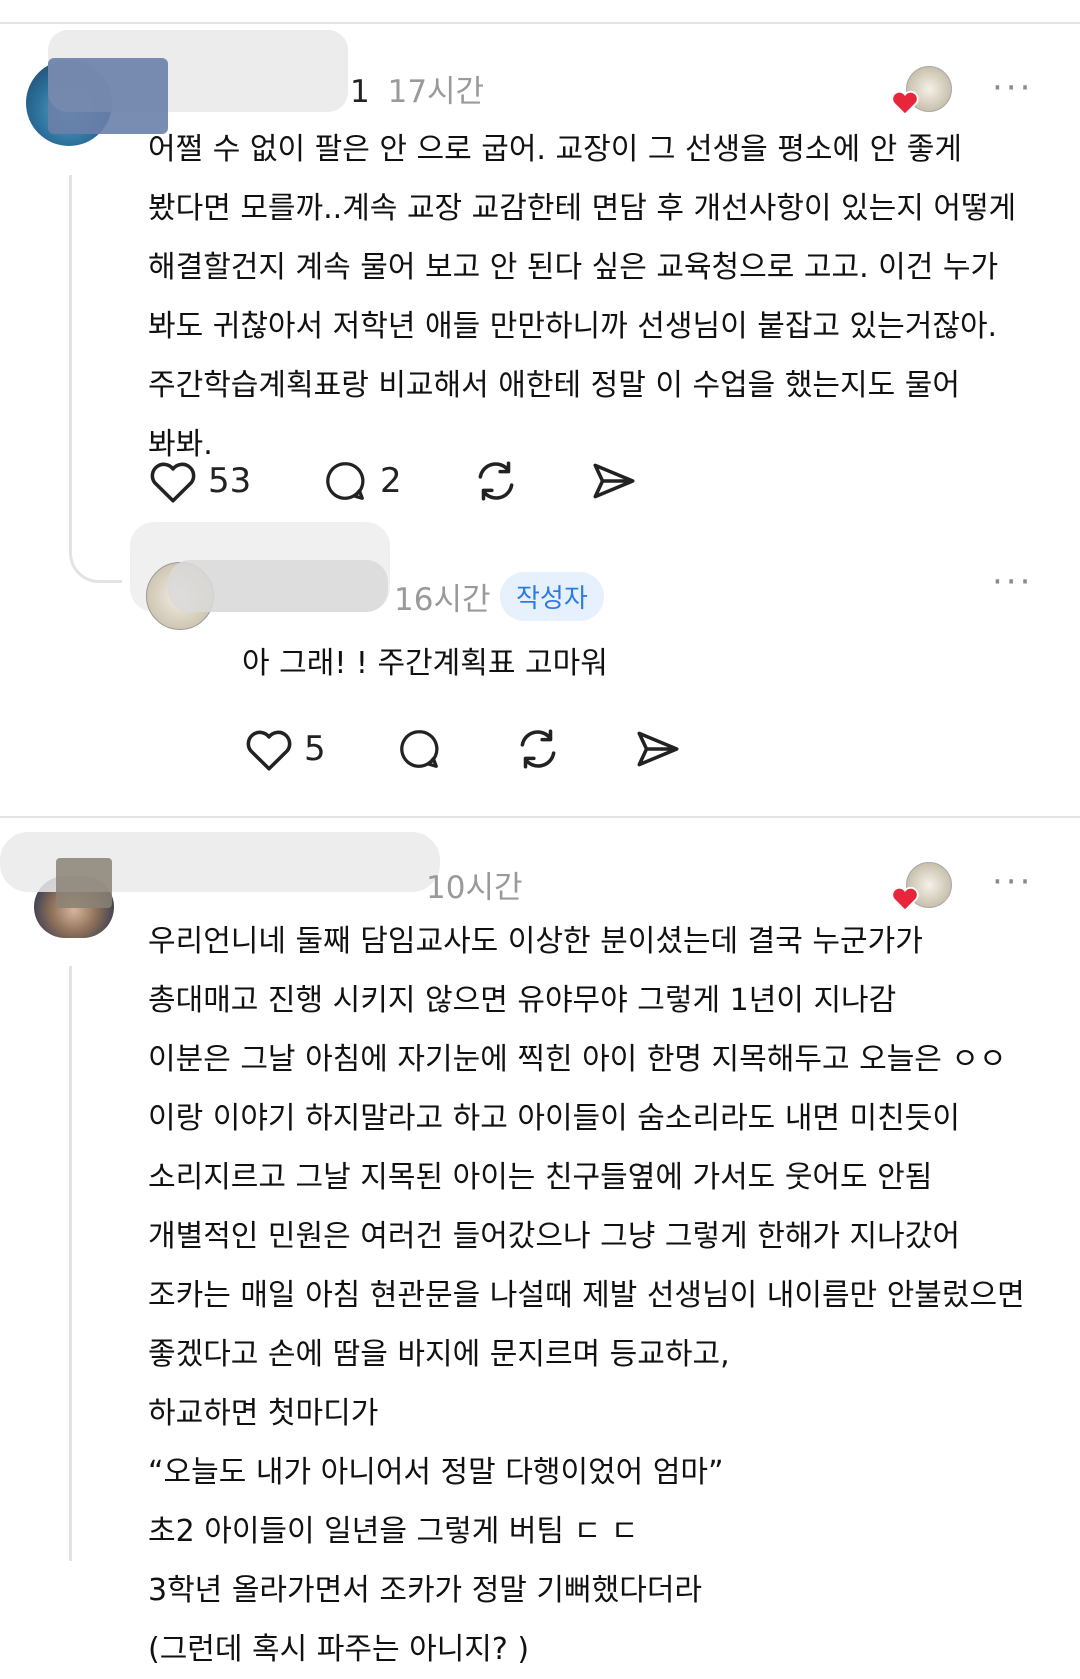 Image resolution: width=1080 pixels, height=1679 pixels. I want to click on comment-line: 개별적인 민원은 여러건 들어갔으나 그냥 그렇게 한해가 지나갔어, so click(554, 1236).